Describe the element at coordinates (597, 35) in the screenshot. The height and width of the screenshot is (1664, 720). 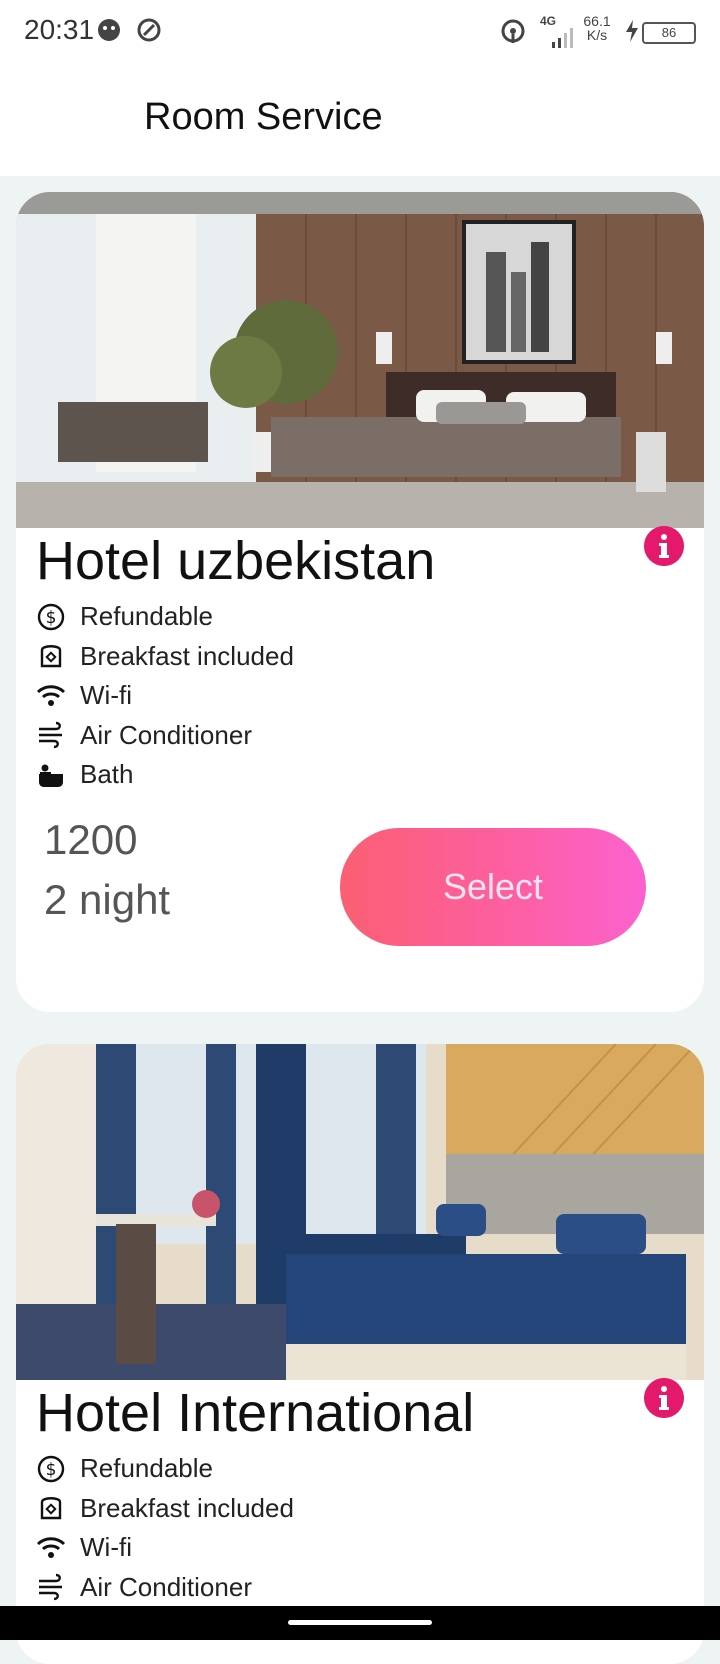
I see `speed-unit: K/s` at that location.